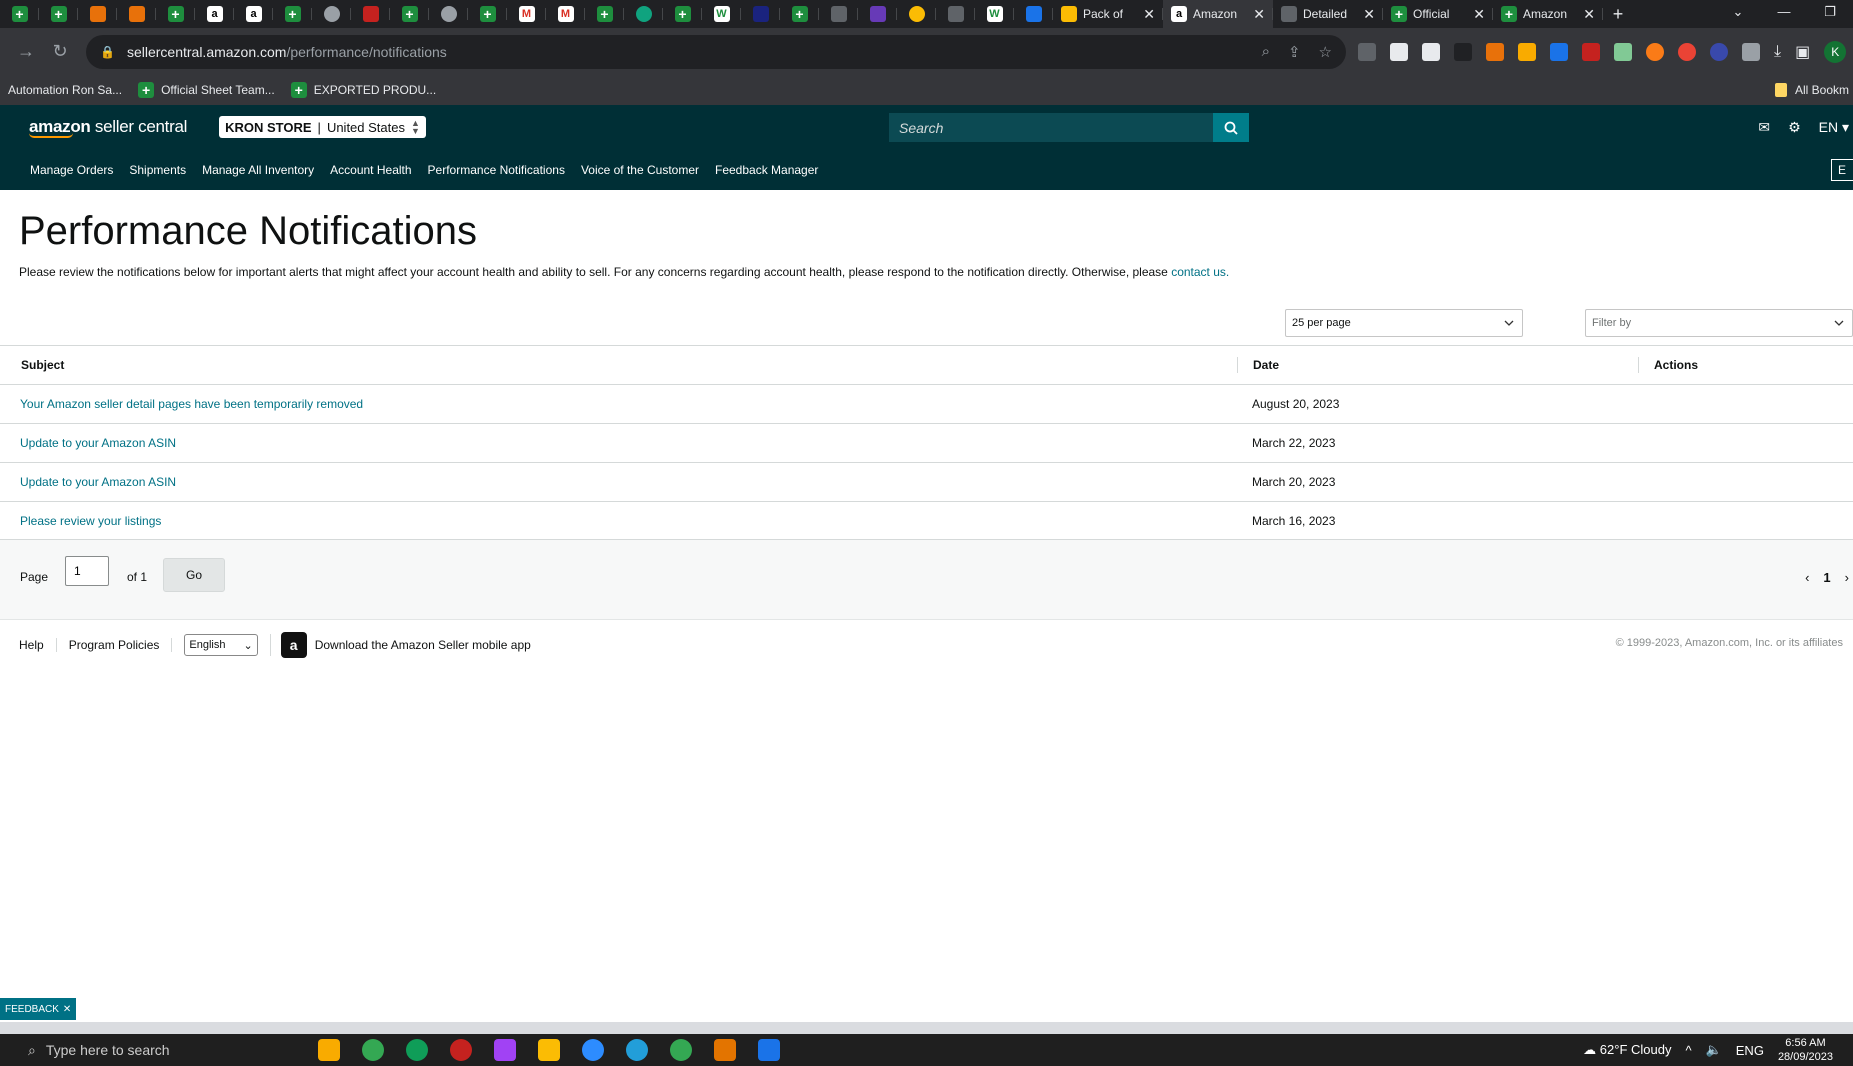 The width and height of the screenshot is (1853, 1066). Describe the element at coordinates (1794, 127) in the screenshot. I see `gear-icon: ⚙` at that location.